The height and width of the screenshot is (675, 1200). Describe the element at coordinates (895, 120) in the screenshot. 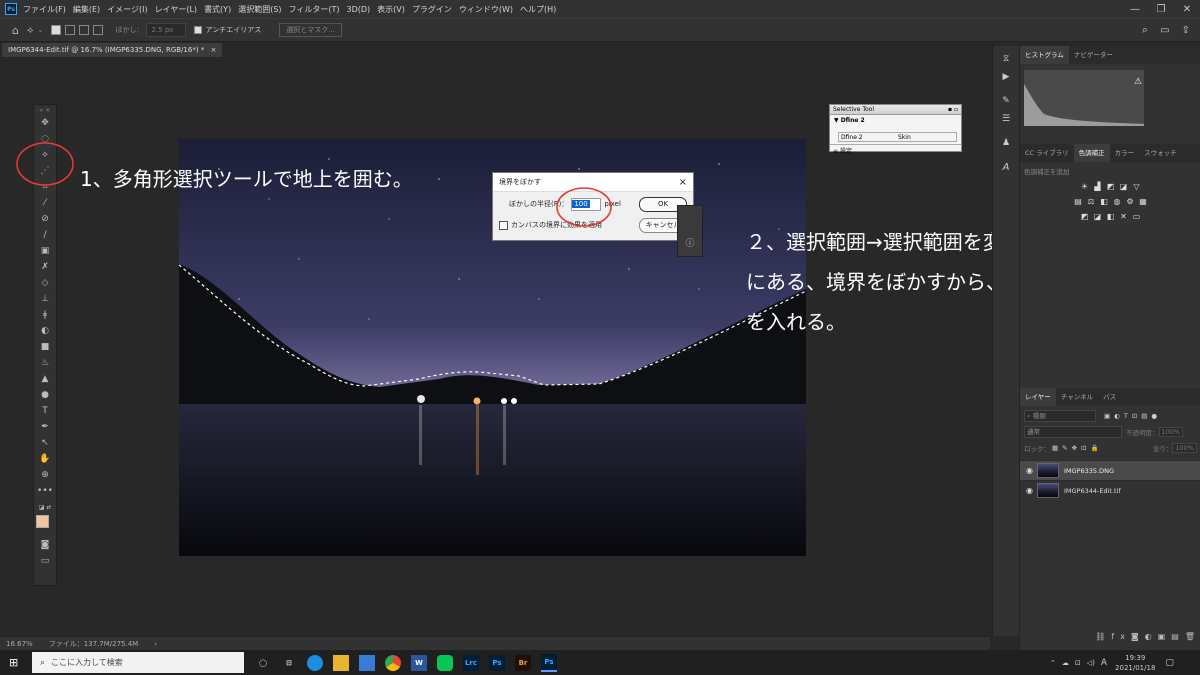

I see `selective-tool-plugin: ▼ Dfine 2` at that location.